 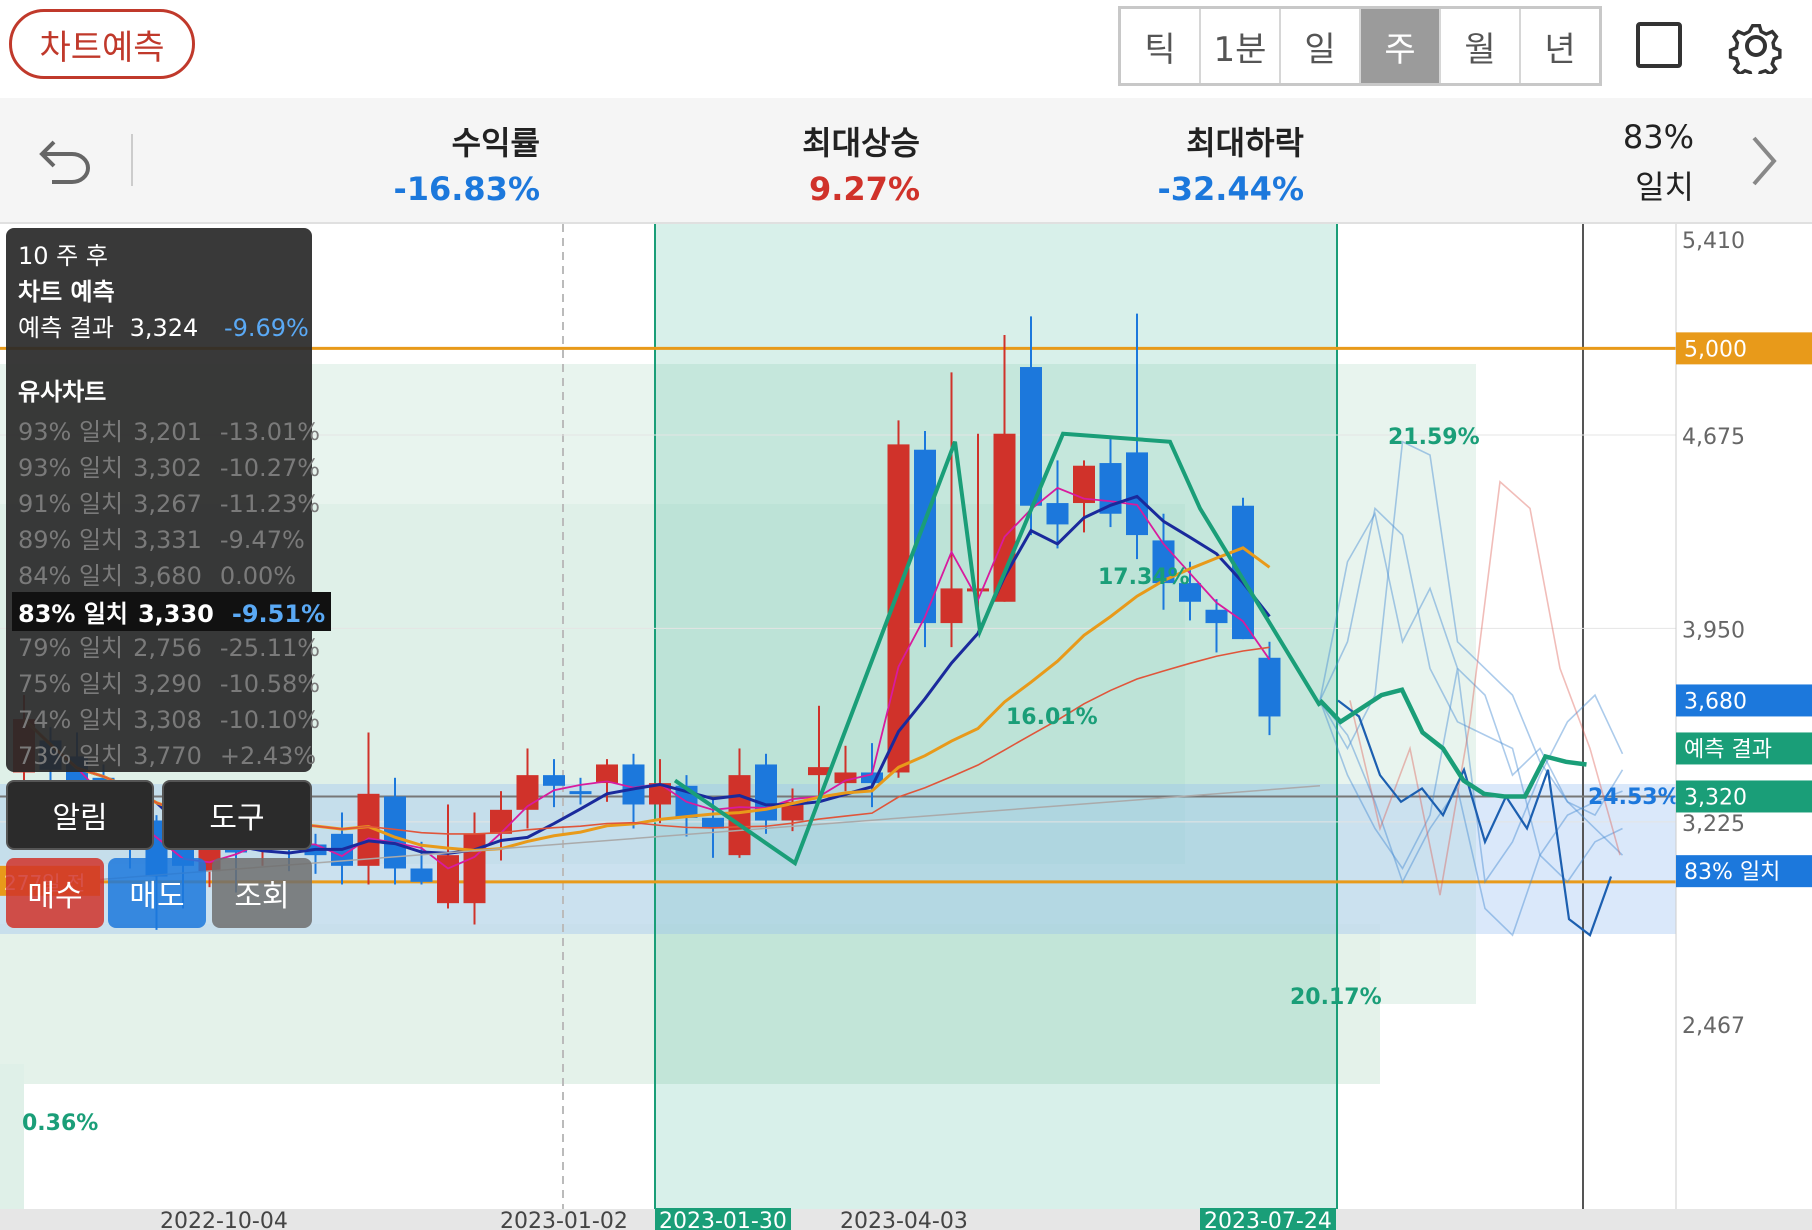 What do you see at coordinates (1715, 701) in the screenshot?
I see `y-price-tag-label: 3,680` at bounding box center [1715, 701].